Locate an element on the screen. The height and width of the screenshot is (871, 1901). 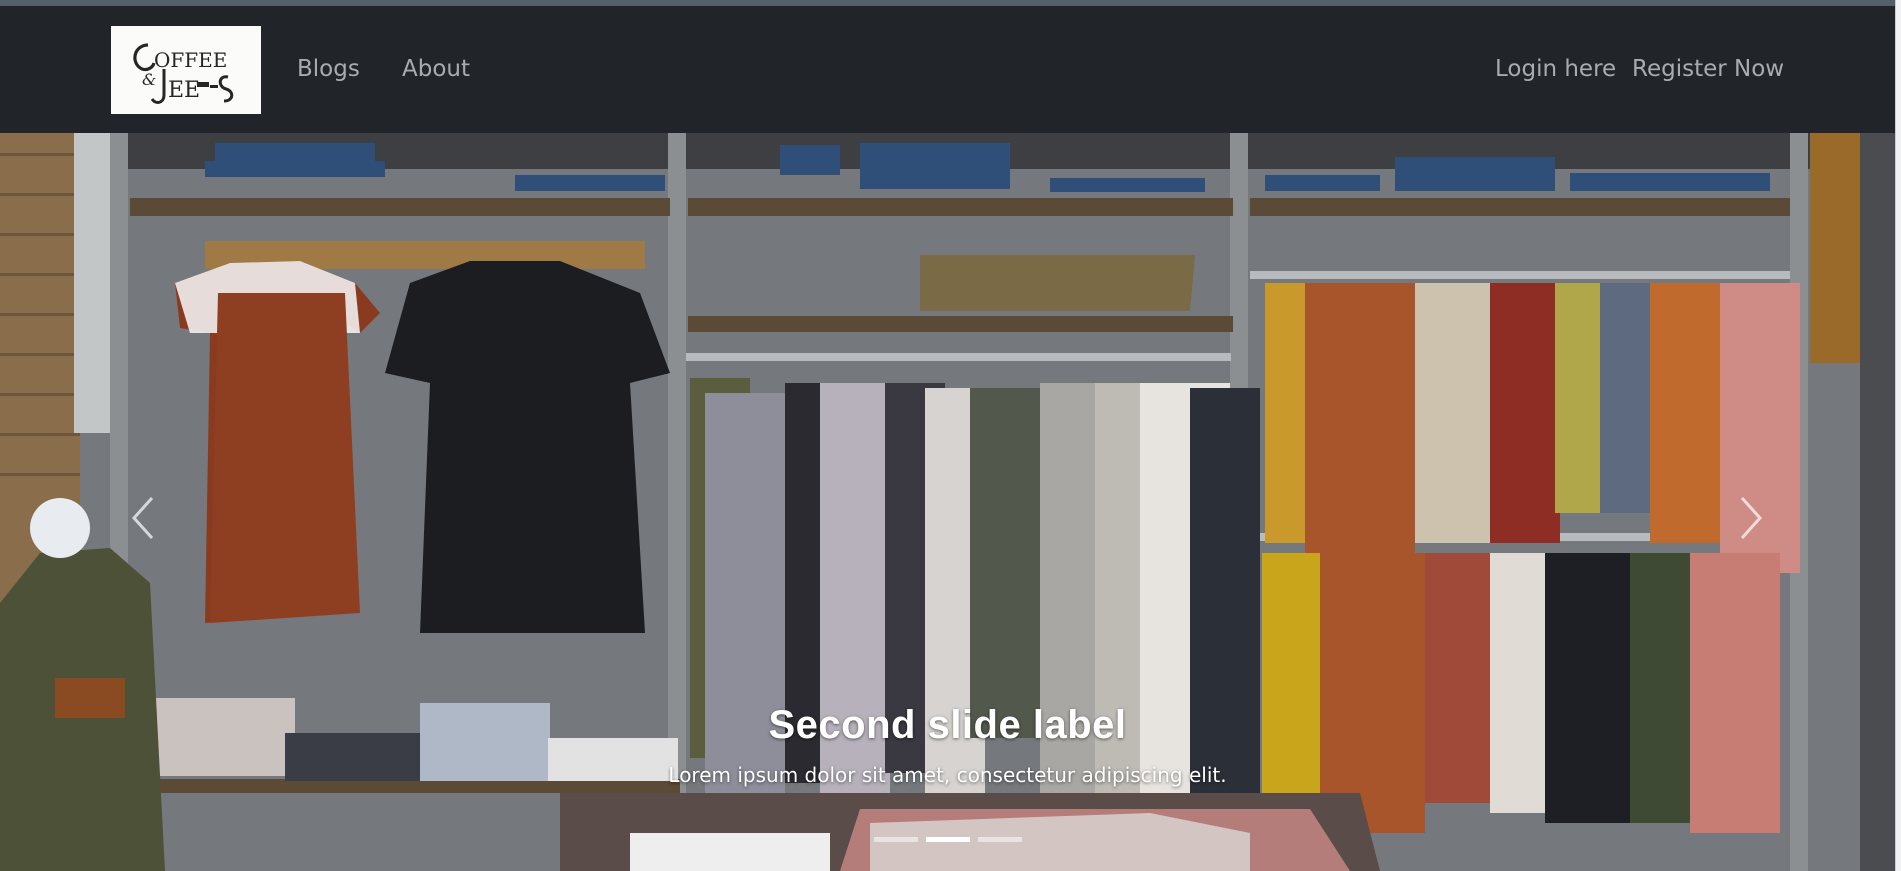
carousel-prev-button is located at coordinates (142, 518).